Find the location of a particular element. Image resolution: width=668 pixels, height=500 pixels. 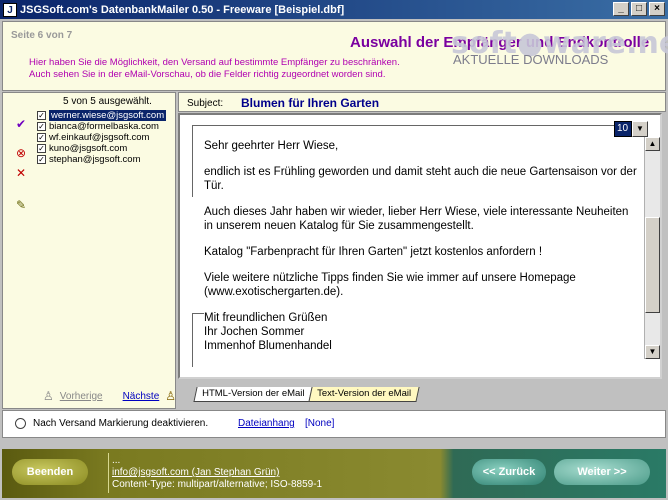

deactivate-label: Nach Versand Markierung deaktivieren. is located at coordinates (121, 423).